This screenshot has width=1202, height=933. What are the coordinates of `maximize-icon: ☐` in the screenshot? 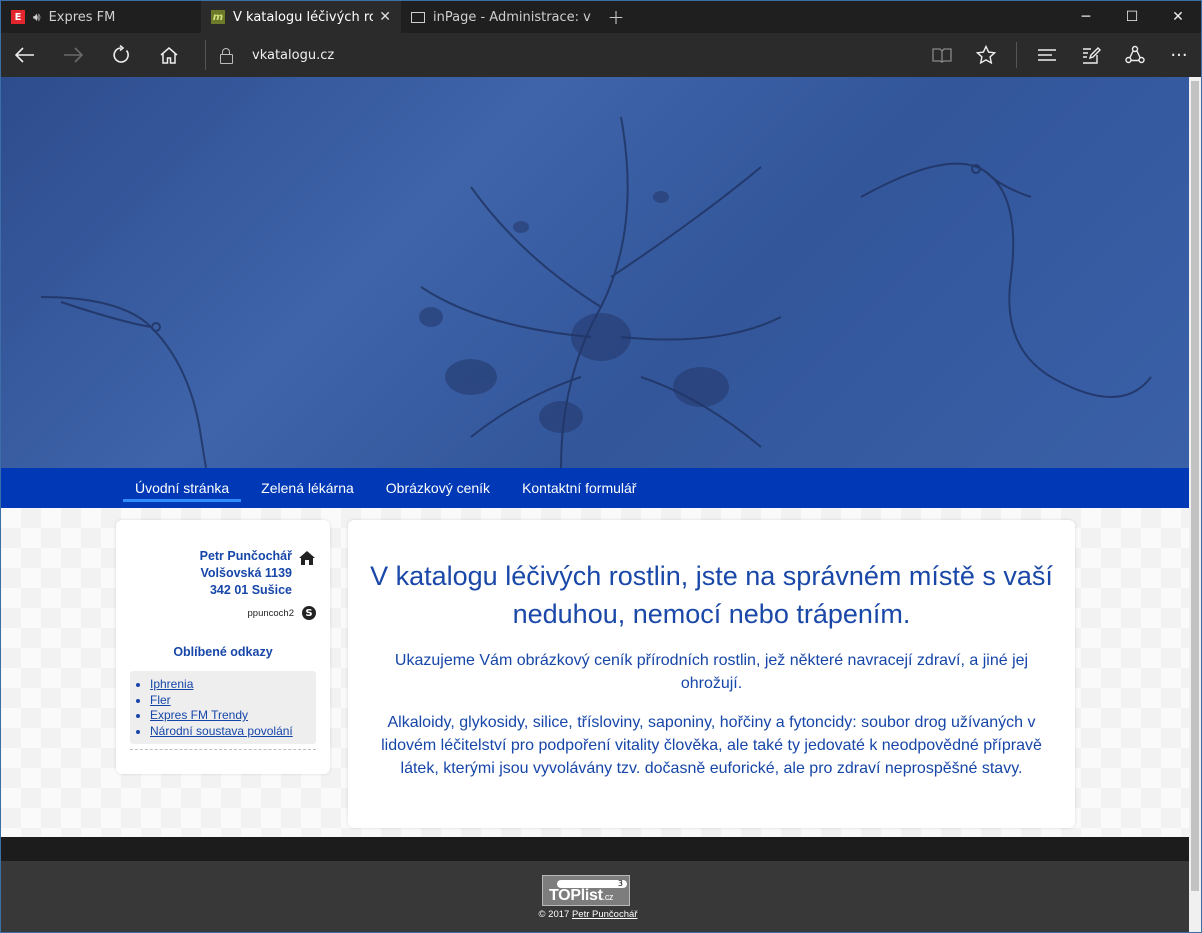 It's located at (1132, 17).